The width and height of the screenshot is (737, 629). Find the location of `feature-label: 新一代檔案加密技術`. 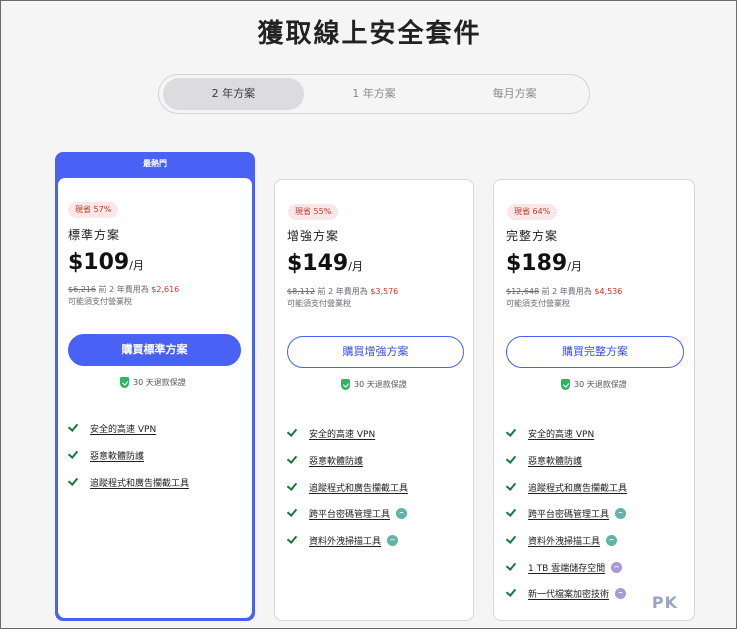

feature-label: 新一代檔案加密技術 is located at coordinates (568, 593).